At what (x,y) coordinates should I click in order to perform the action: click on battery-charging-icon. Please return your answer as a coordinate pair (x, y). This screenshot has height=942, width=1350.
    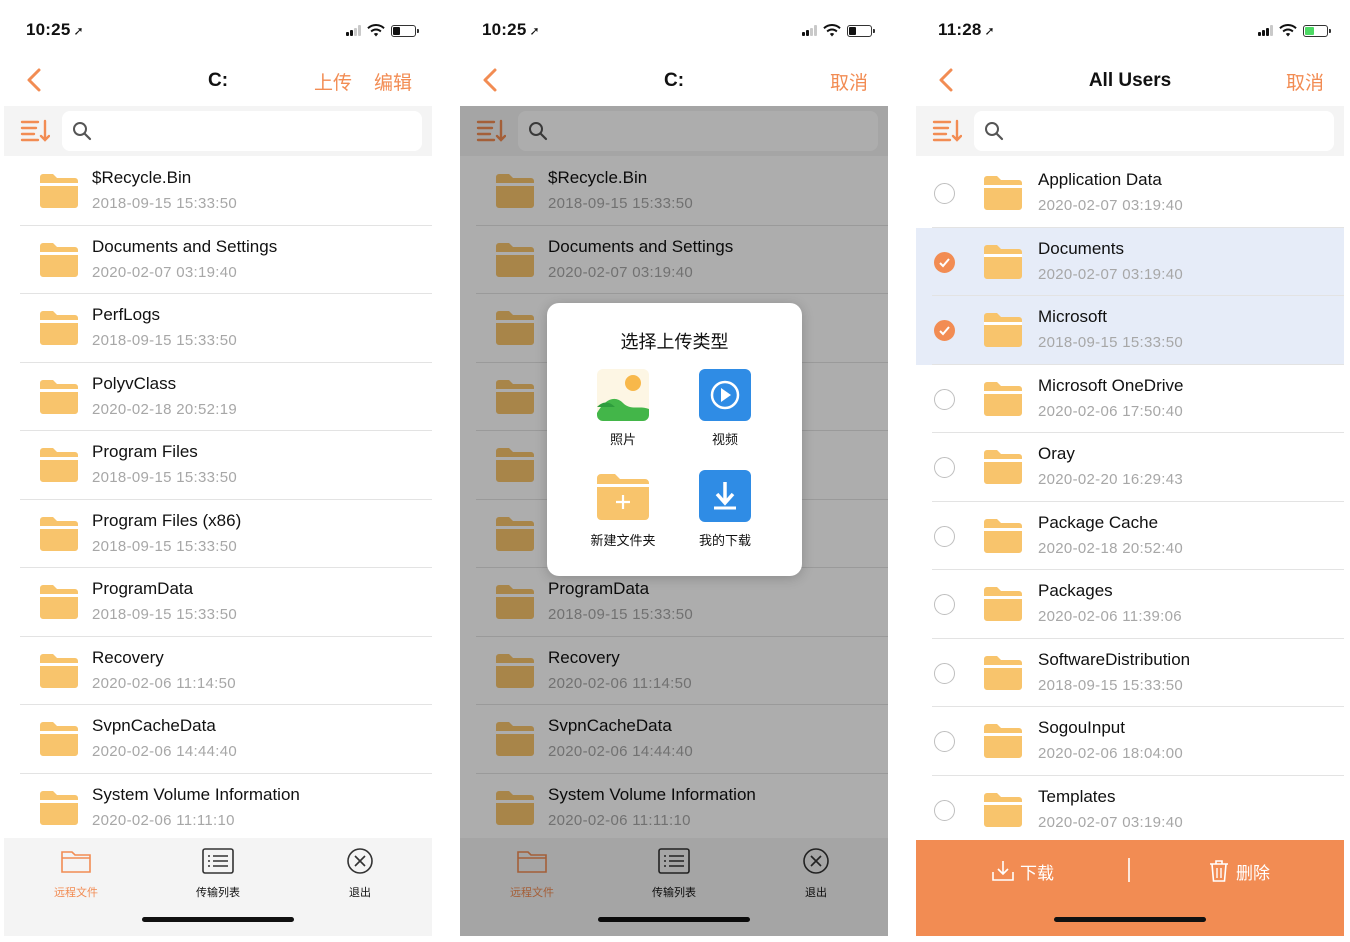
    Looking at the image, I should click on (1317, 30).